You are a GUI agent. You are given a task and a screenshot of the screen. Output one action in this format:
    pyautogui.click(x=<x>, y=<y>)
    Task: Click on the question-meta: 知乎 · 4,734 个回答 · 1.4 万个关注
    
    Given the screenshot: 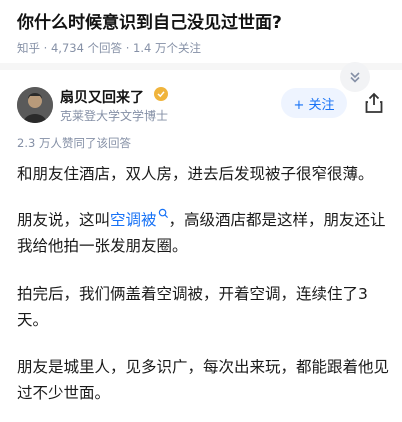 What is the action you would take?
    pyautogui.click(x=109, y=48)
    